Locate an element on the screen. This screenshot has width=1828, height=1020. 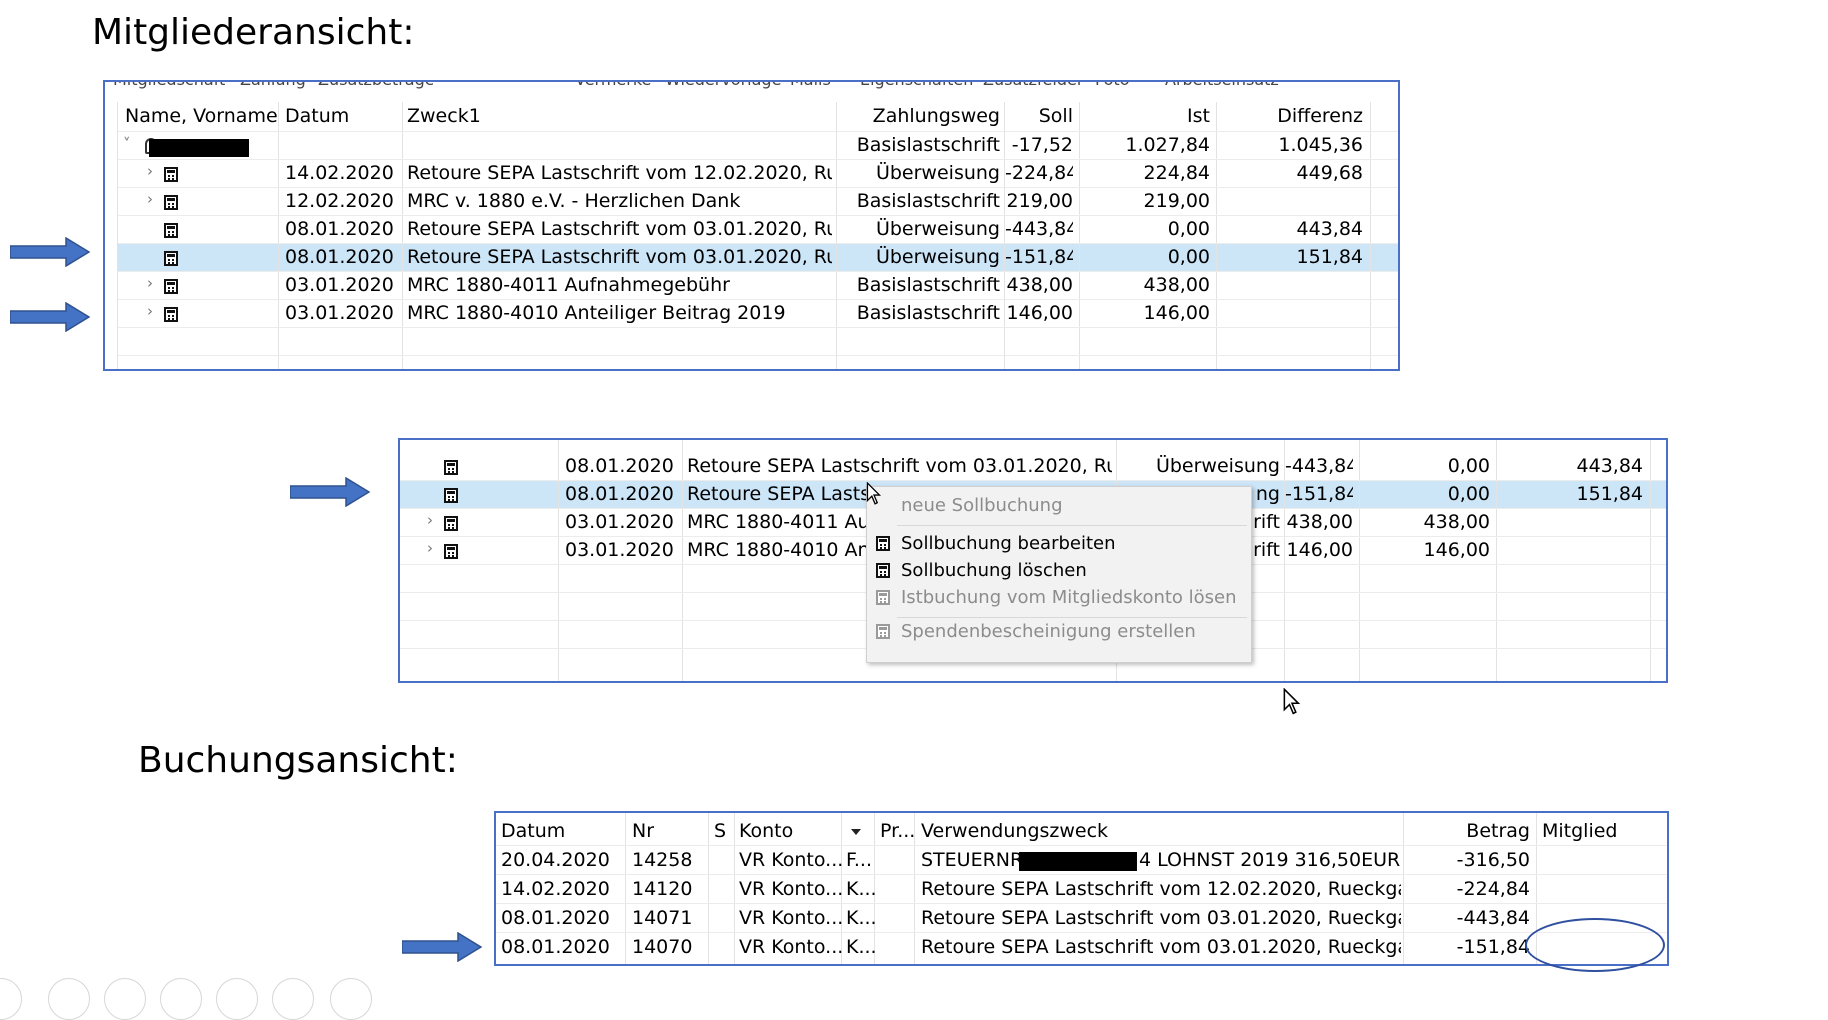
tab-vermerke: Vermerke is located at coordinates (613, 85).